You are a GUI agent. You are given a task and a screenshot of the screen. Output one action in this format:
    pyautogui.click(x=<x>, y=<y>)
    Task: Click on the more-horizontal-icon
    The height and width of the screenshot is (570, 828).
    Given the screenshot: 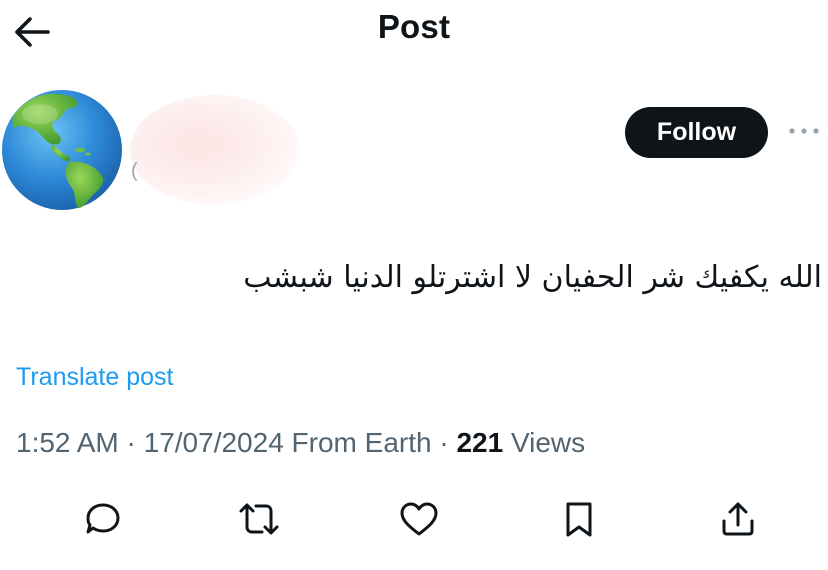 What is the action you would take?
    pyautogui.click(x=804, y=131)
    